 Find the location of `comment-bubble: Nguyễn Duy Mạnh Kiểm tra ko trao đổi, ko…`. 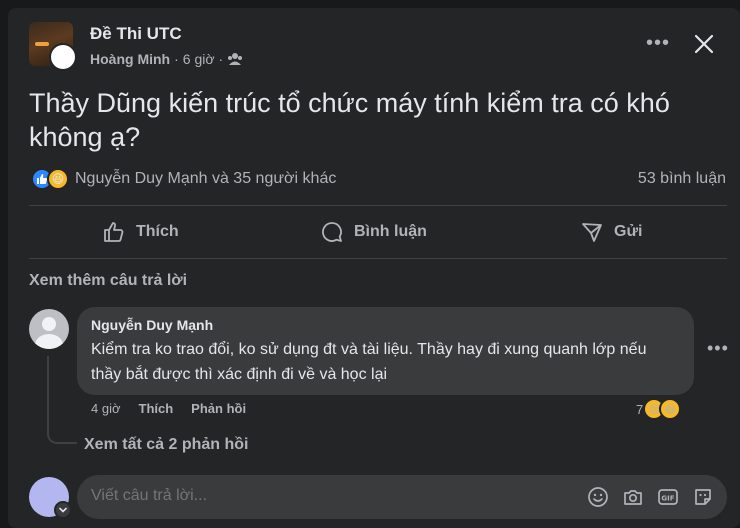

comment-bubble: Nguyễn Duy Mạnh Kiểm tra ko trao đổi, ko… is located at coordinates (385, 351).